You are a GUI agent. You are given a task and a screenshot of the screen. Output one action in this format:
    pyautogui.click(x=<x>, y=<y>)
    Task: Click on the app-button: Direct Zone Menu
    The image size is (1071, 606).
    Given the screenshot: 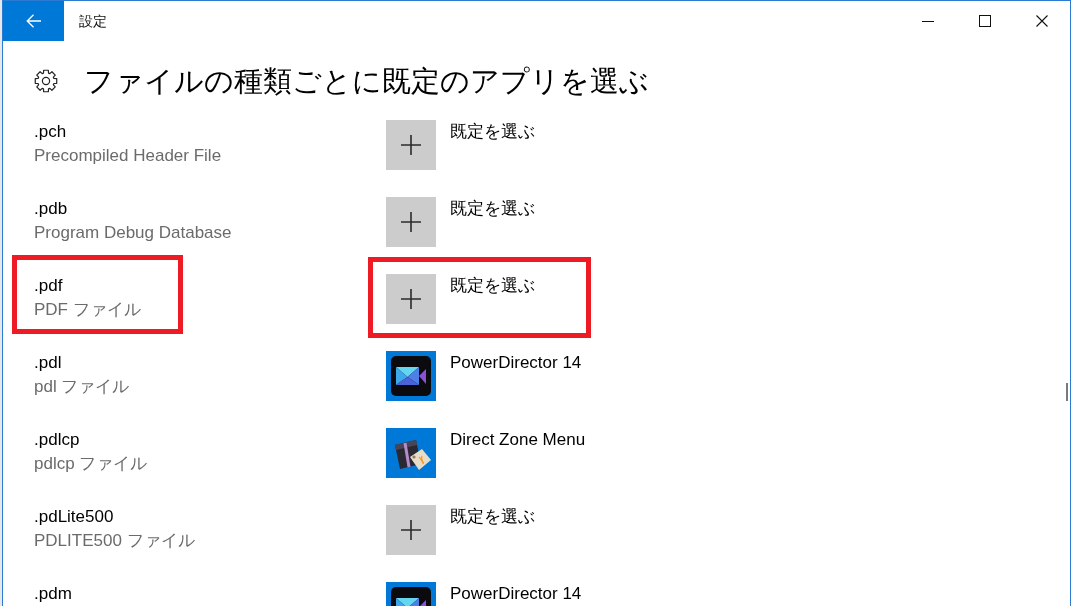 What is the action you would take?
    pyautogui.click(x=486, y=453)
    